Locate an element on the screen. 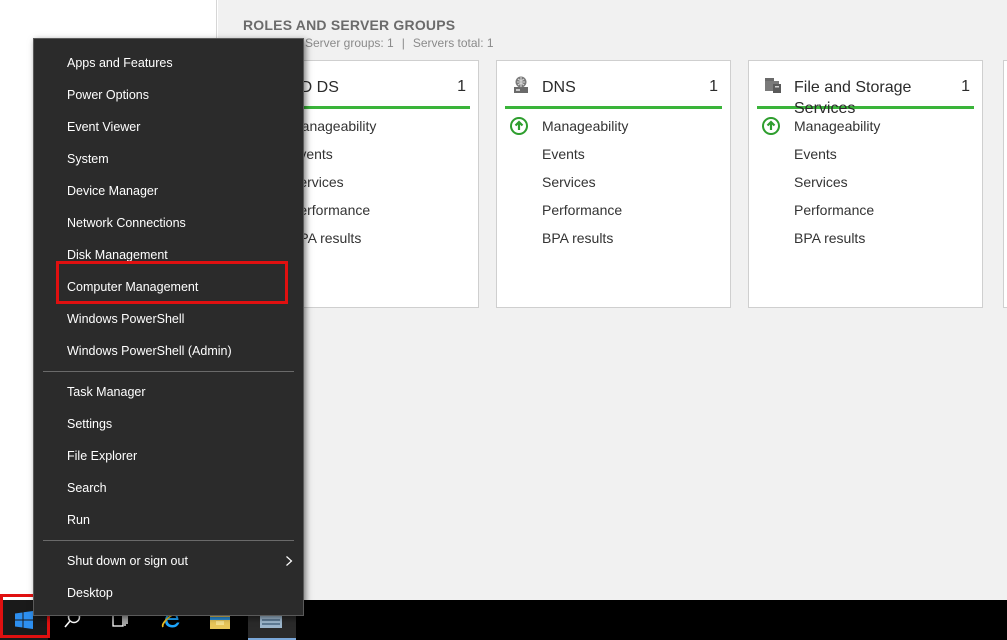  tile-title: DNS is located at coordinates (559, 87).